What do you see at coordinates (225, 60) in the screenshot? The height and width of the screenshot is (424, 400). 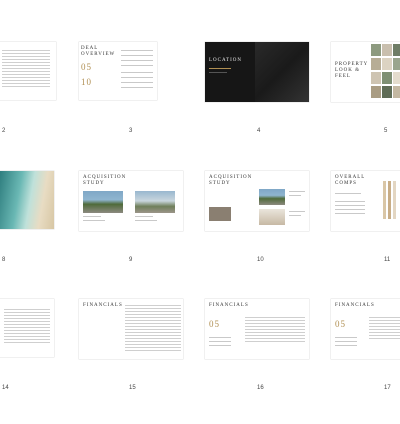 I see `slide-title: LOCATION` at bounding box center [225, 60].